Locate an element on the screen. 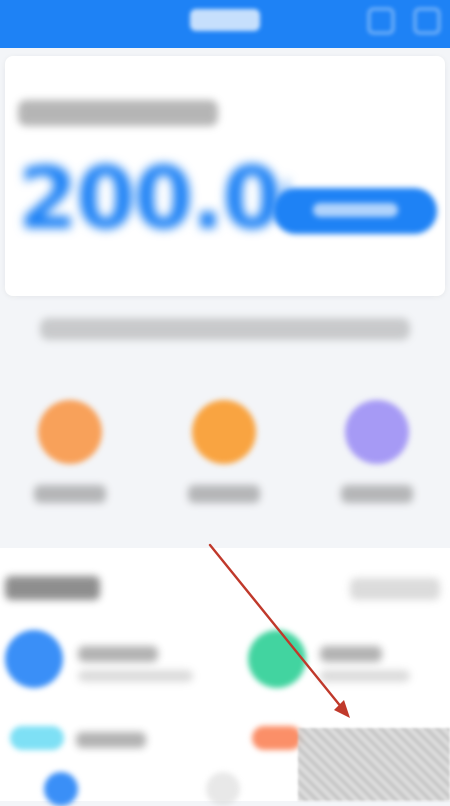 The height and width of the screenshot is (806, 450). cyan-service-icon is located at coordinates (37, 738).